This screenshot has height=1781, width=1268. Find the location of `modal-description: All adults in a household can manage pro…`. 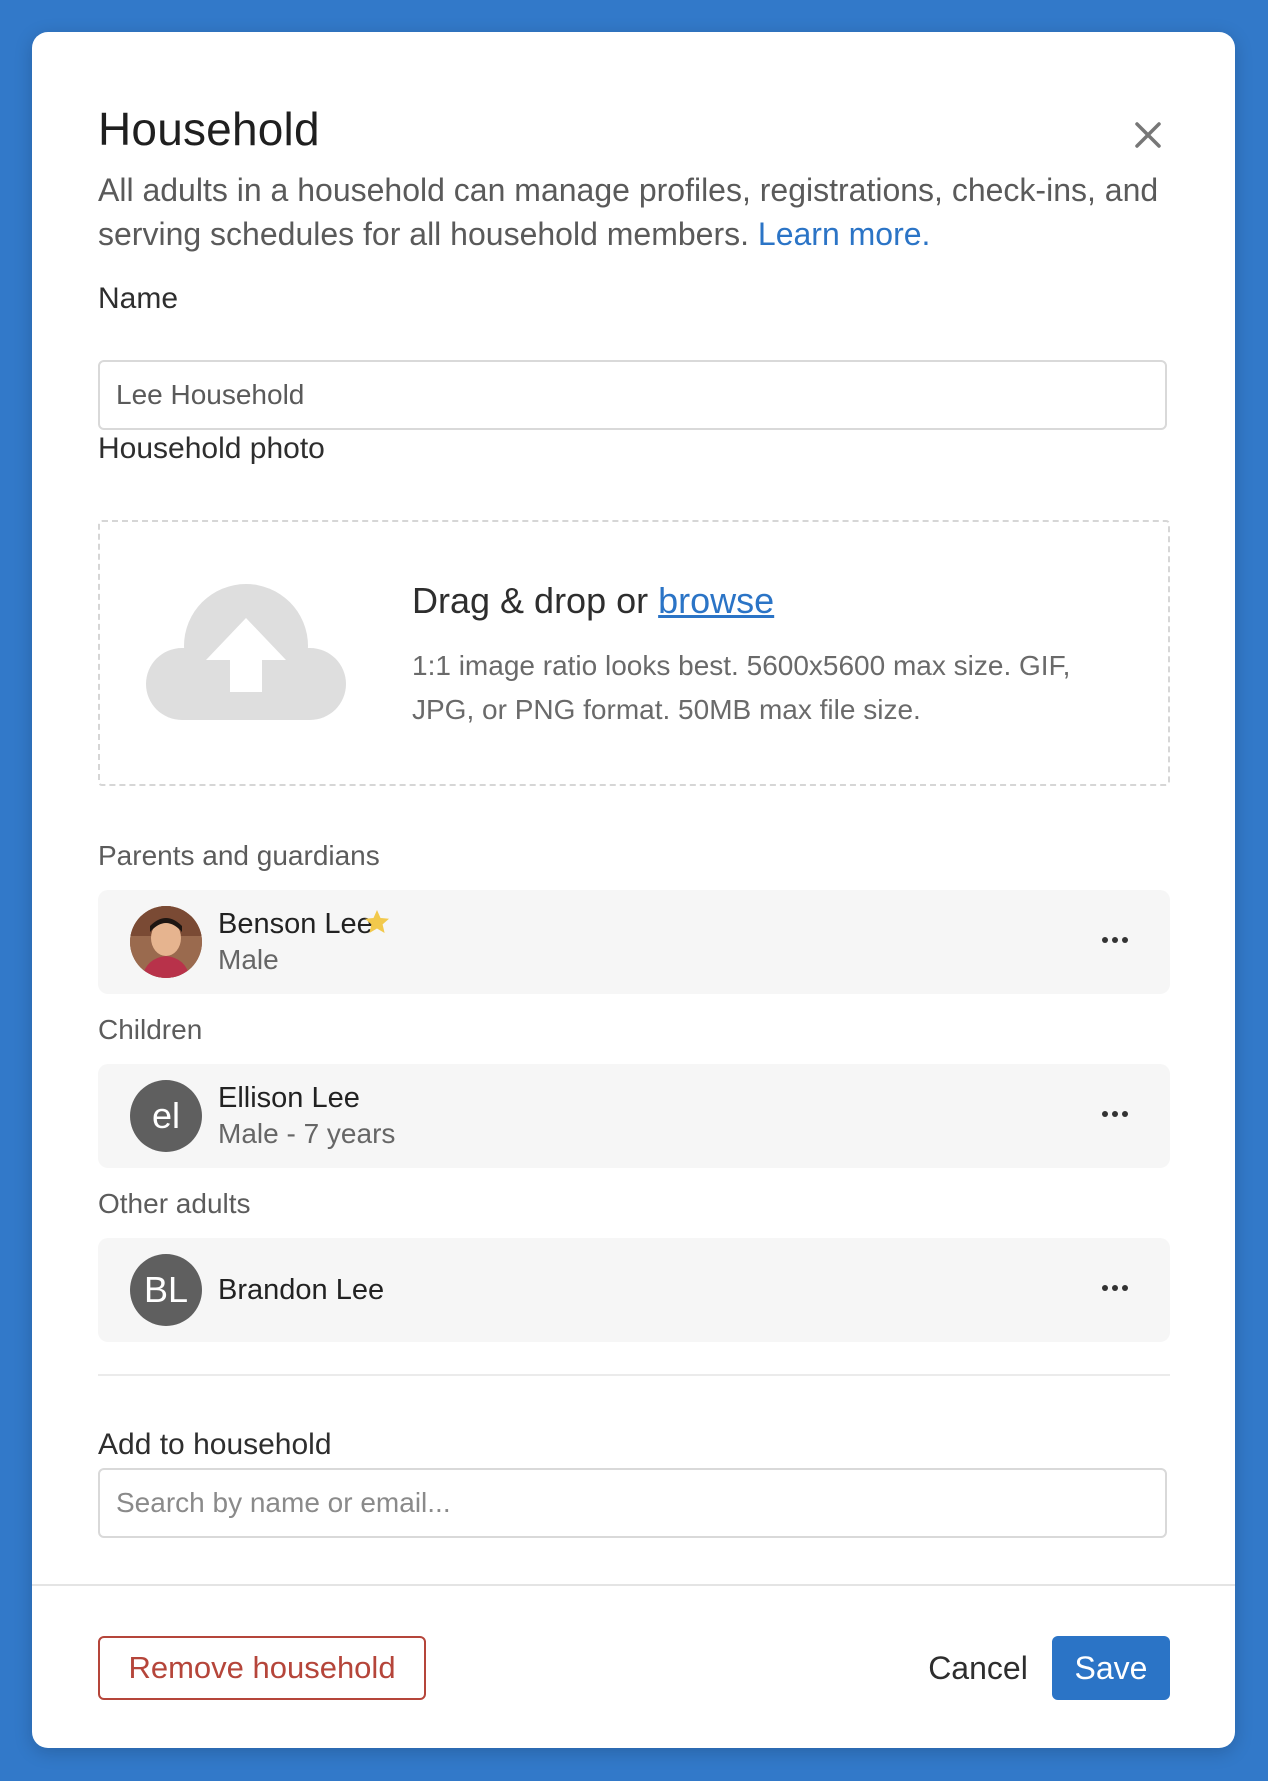

modal-description: All adults in a household can manage pro… is located at coordinates (638, 212).